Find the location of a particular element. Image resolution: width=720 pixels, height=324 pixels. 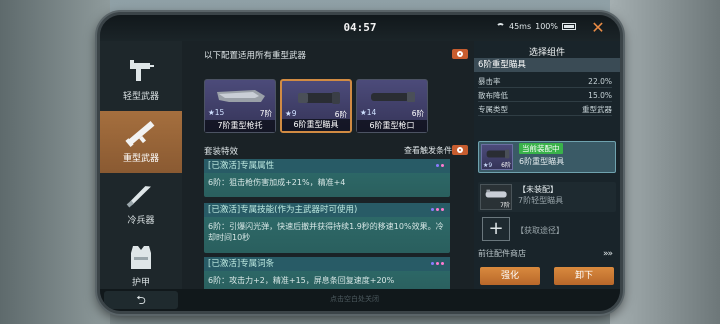

slot-muzzle: ★14 6阶 6阶重型枪口 is located at coordinates (392, 106).